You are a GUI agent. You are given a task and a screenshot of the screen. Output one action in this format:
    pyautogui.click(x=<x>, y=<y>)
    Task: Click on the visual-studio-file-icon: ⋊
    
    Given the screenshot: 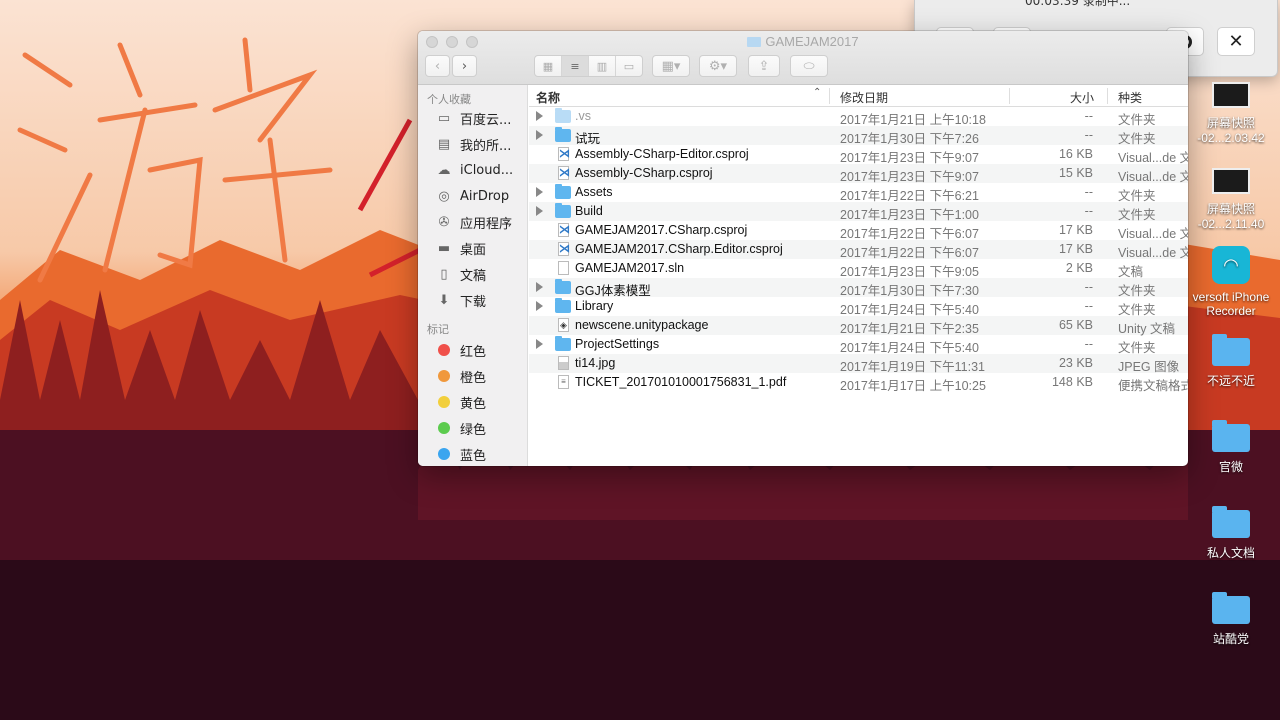 What is the action you would take?
    pyautogui.click(x=564, y=173)
    